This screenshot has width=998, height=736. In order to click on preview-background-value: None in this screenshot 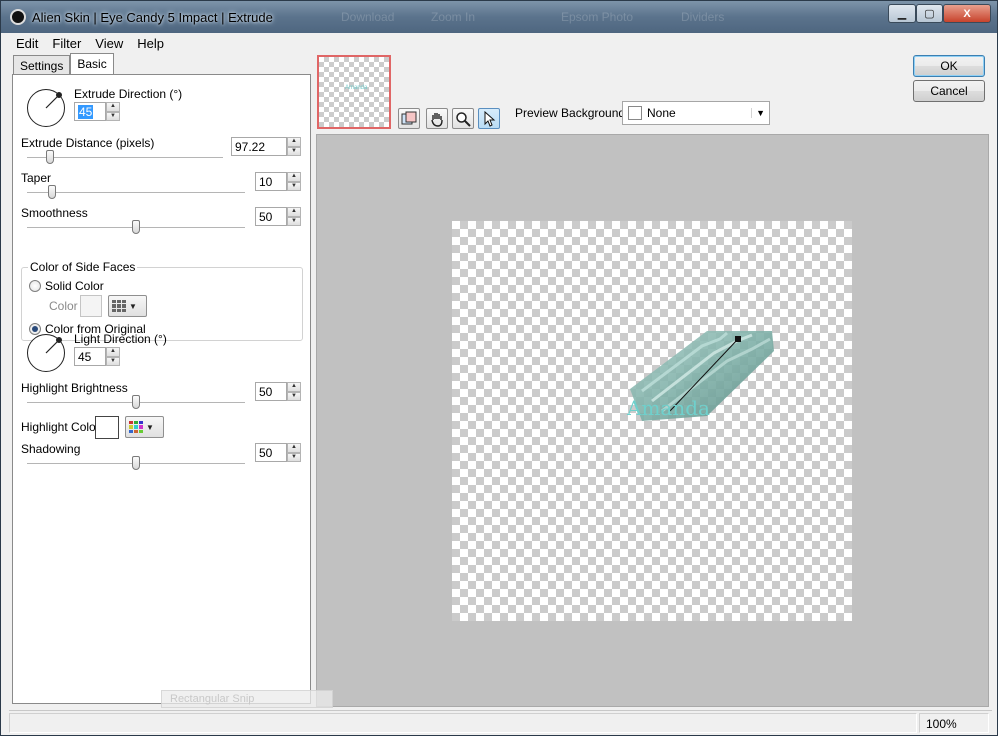, I will do `click(661, 113)`.